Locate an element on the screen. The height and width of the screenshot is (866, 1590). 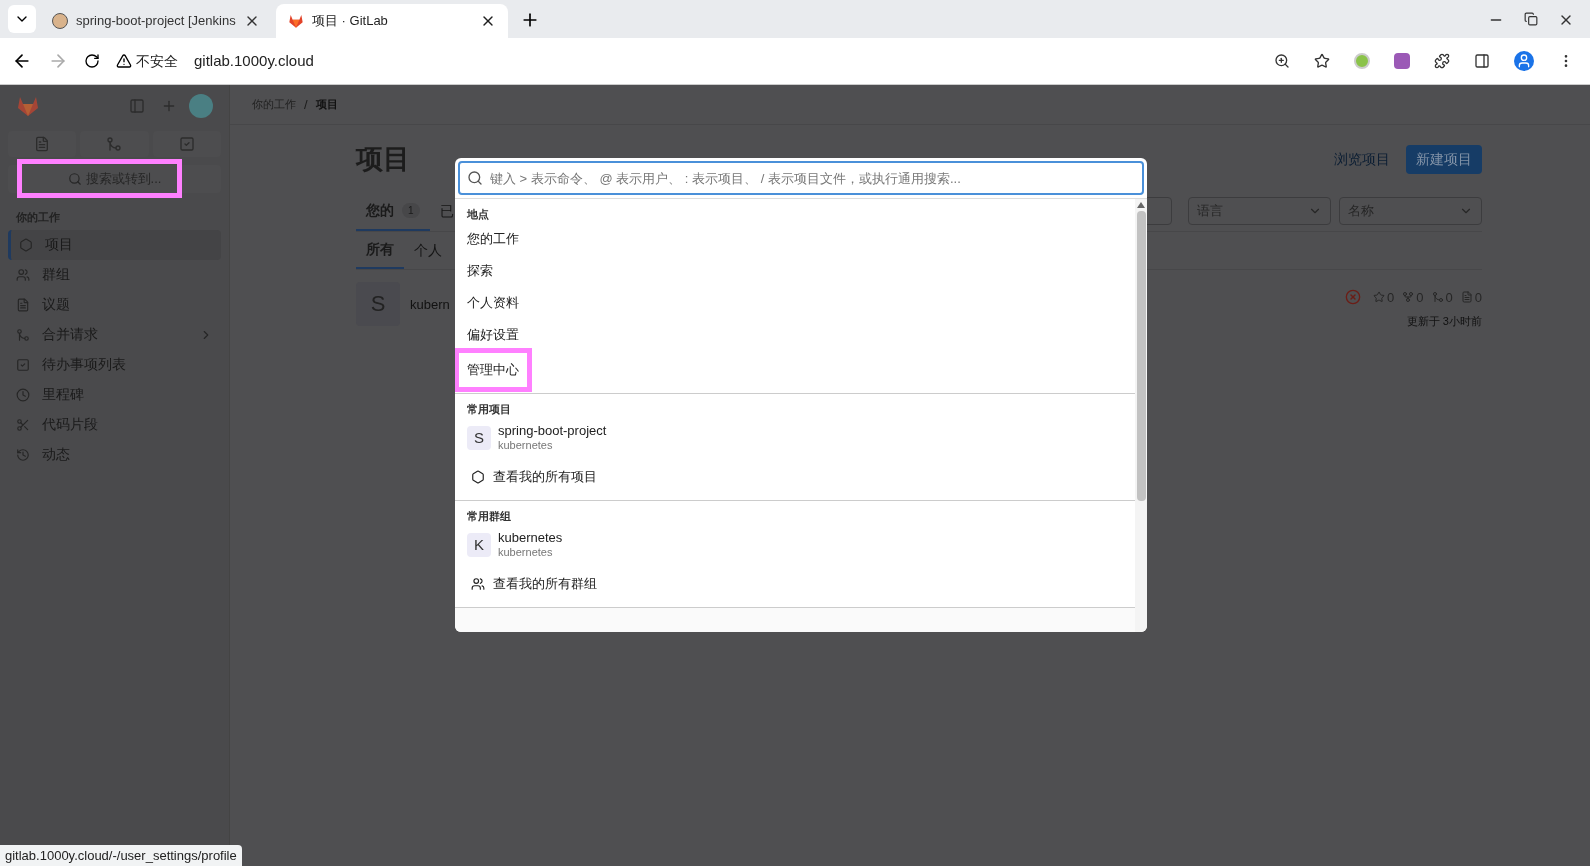
browser-tab: spring-boot-project [Jenkins is located at coordinates (156, 21).